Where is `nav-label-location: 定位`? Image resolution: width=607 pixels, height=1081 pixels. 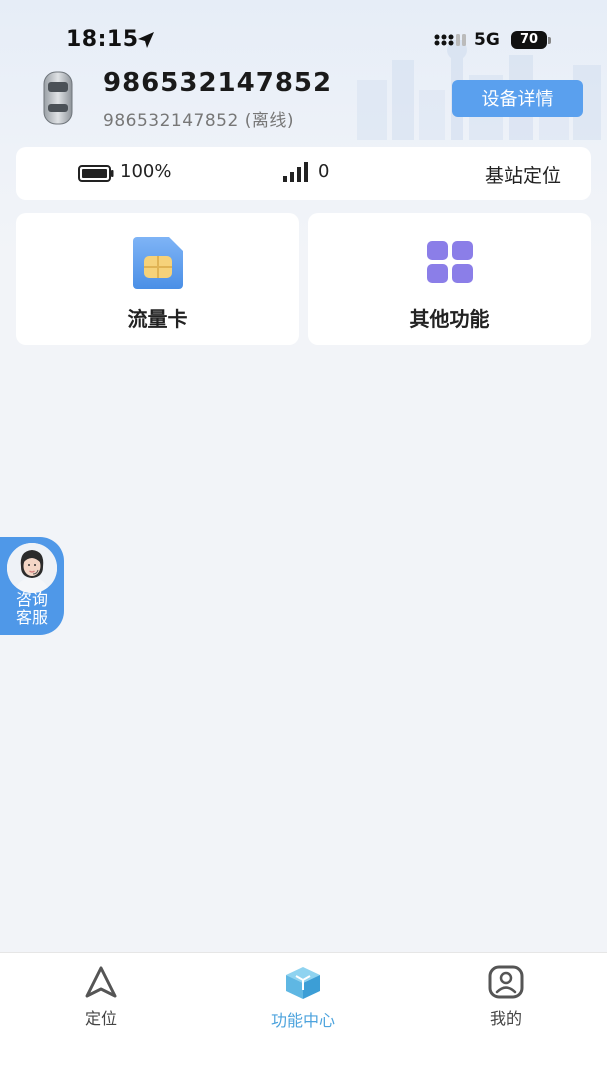 nav-label-location: 定位 is located at coordinates (100, 1018).